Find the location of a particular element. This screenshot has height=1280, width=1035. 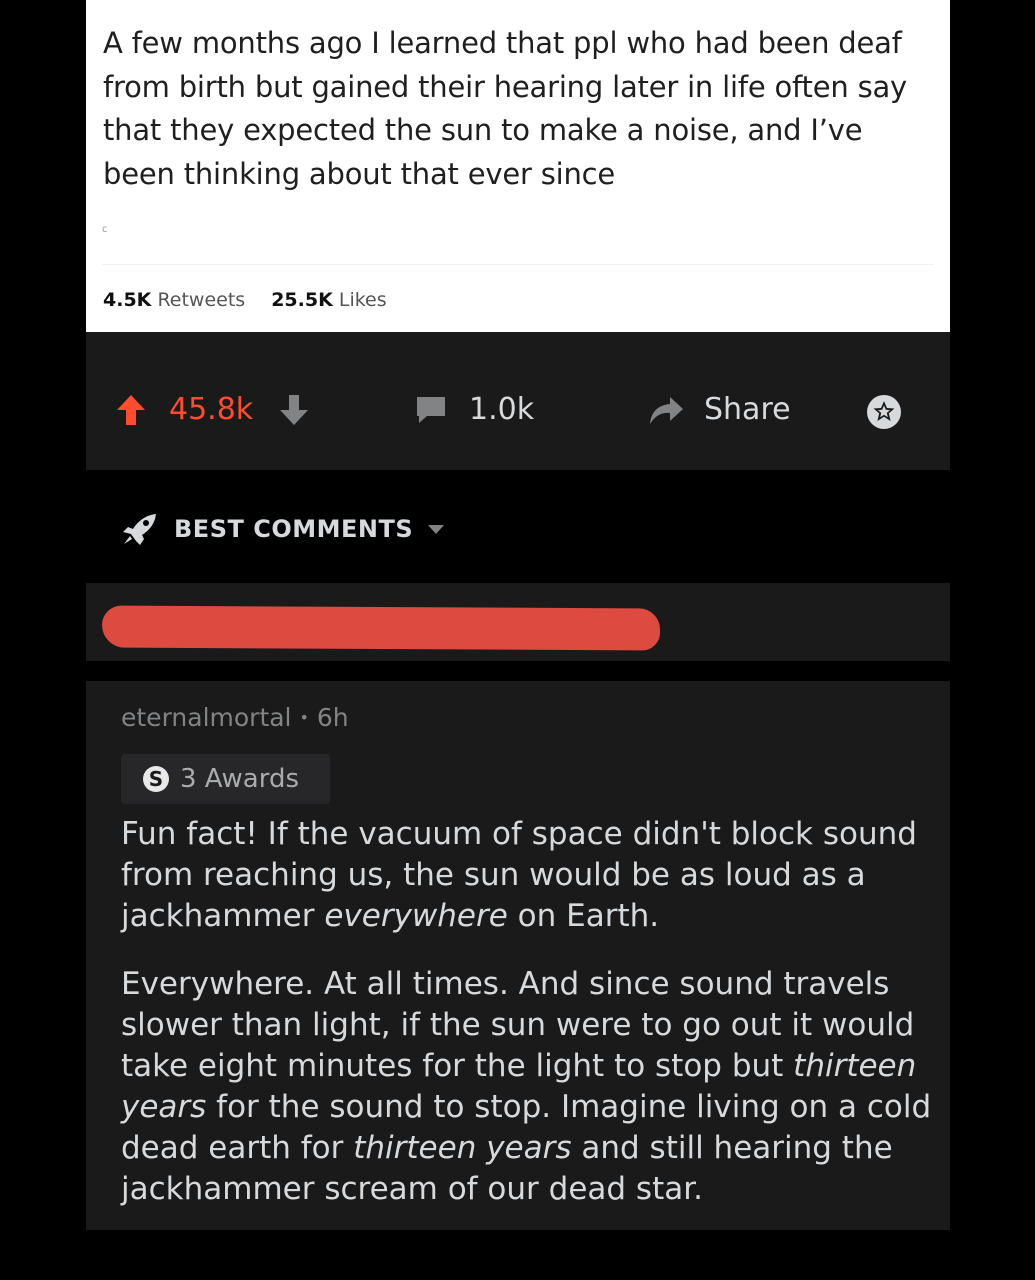

comments-count: 1.0k is located at coordinates (502, 409).